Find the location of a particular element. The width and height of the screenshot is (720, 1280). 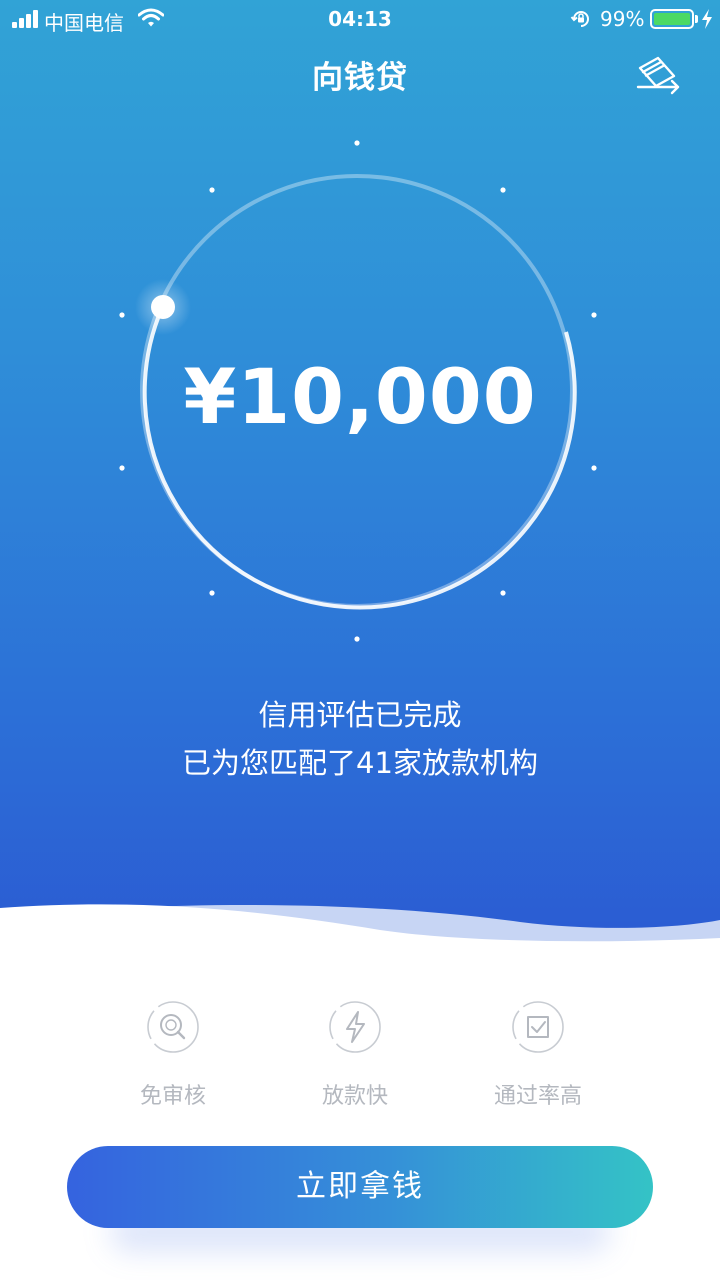

feature-no-review: 免审核 is located at coordinates (173, 1055).